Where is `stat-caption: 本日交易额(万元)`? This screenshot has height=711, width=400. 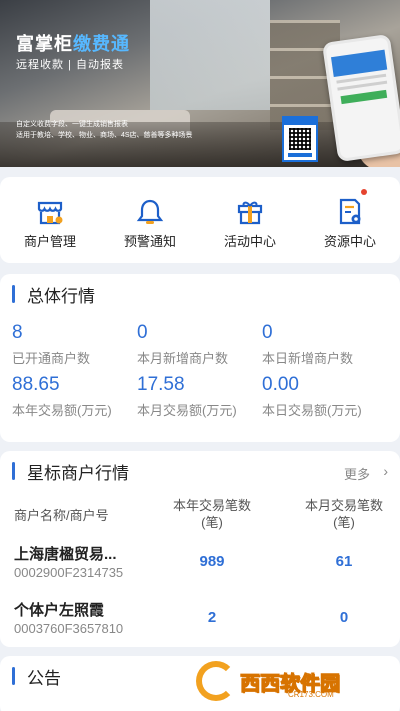 stat-caption: 本日交易额(万元) is located at coordinates (312, 410).